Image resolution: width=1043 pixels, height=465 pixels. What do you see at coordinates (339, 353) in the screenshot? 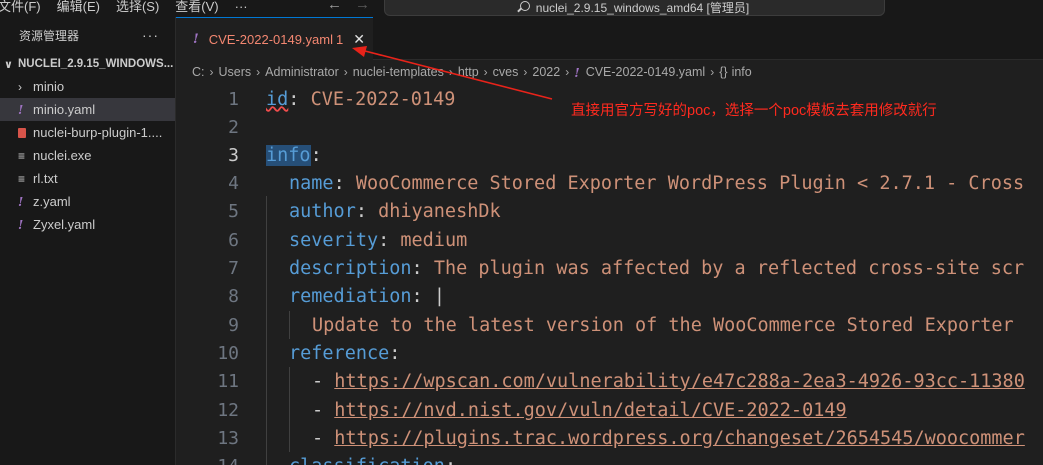
I see `yaml-key: reference` at bounding box center [339, 353].